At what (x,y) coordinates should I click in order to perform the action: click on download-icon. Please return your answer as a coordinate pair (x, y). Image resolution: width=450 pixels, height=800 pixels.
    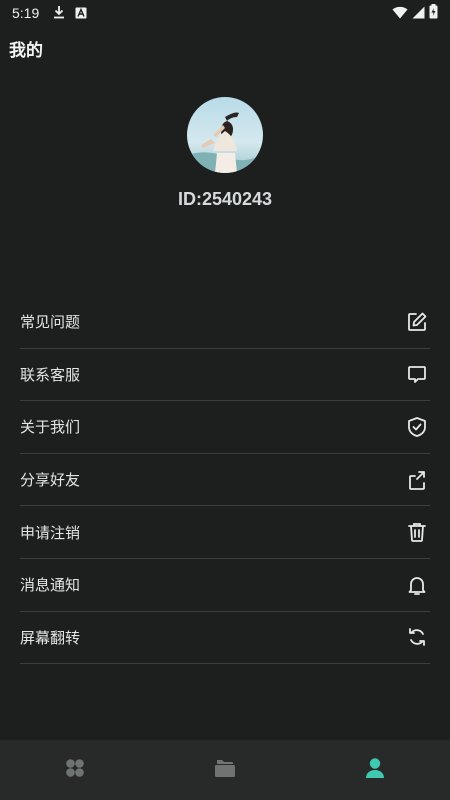
    Looking at the image, I should click on (59, 13).